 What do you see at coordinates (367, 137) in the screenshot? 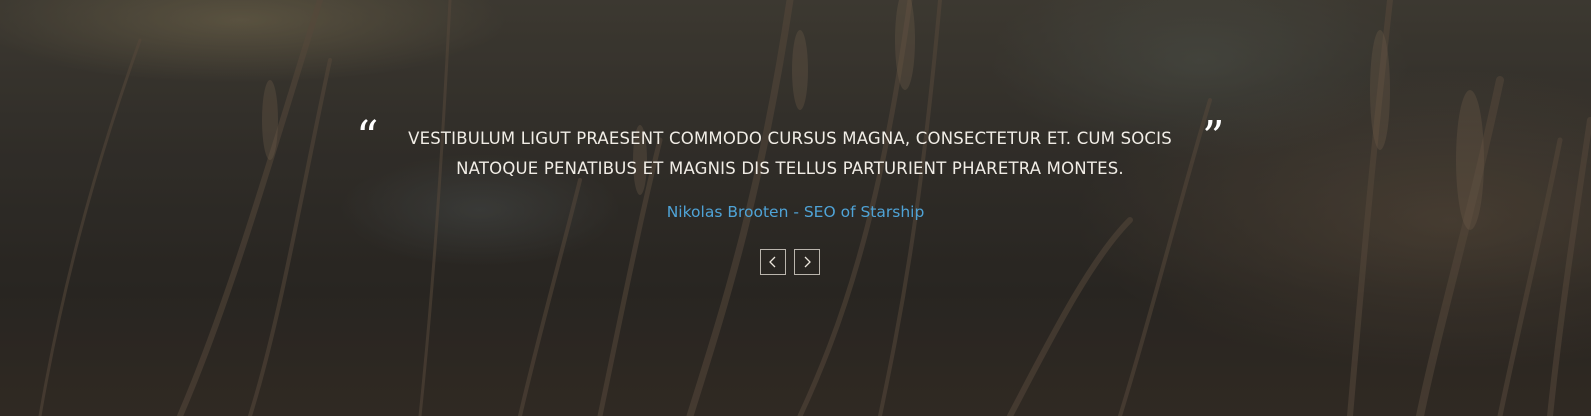
I see `open-quote-icon: “` at bounding box center [367, 137].